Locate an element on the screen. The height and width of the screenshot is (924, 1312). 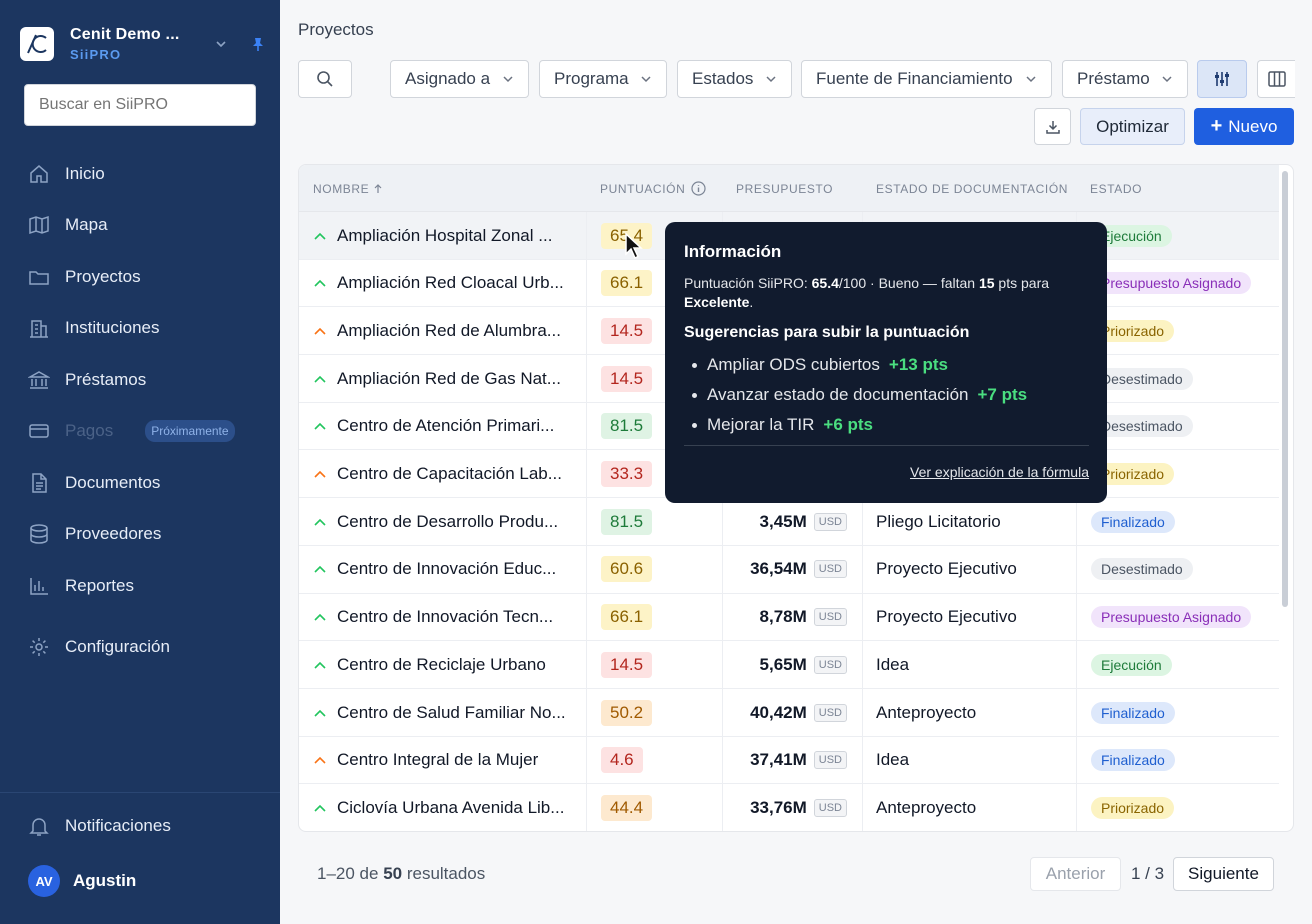
project-name-cell: Centro Integral de la Mujer is located at coordinates (448, 760).